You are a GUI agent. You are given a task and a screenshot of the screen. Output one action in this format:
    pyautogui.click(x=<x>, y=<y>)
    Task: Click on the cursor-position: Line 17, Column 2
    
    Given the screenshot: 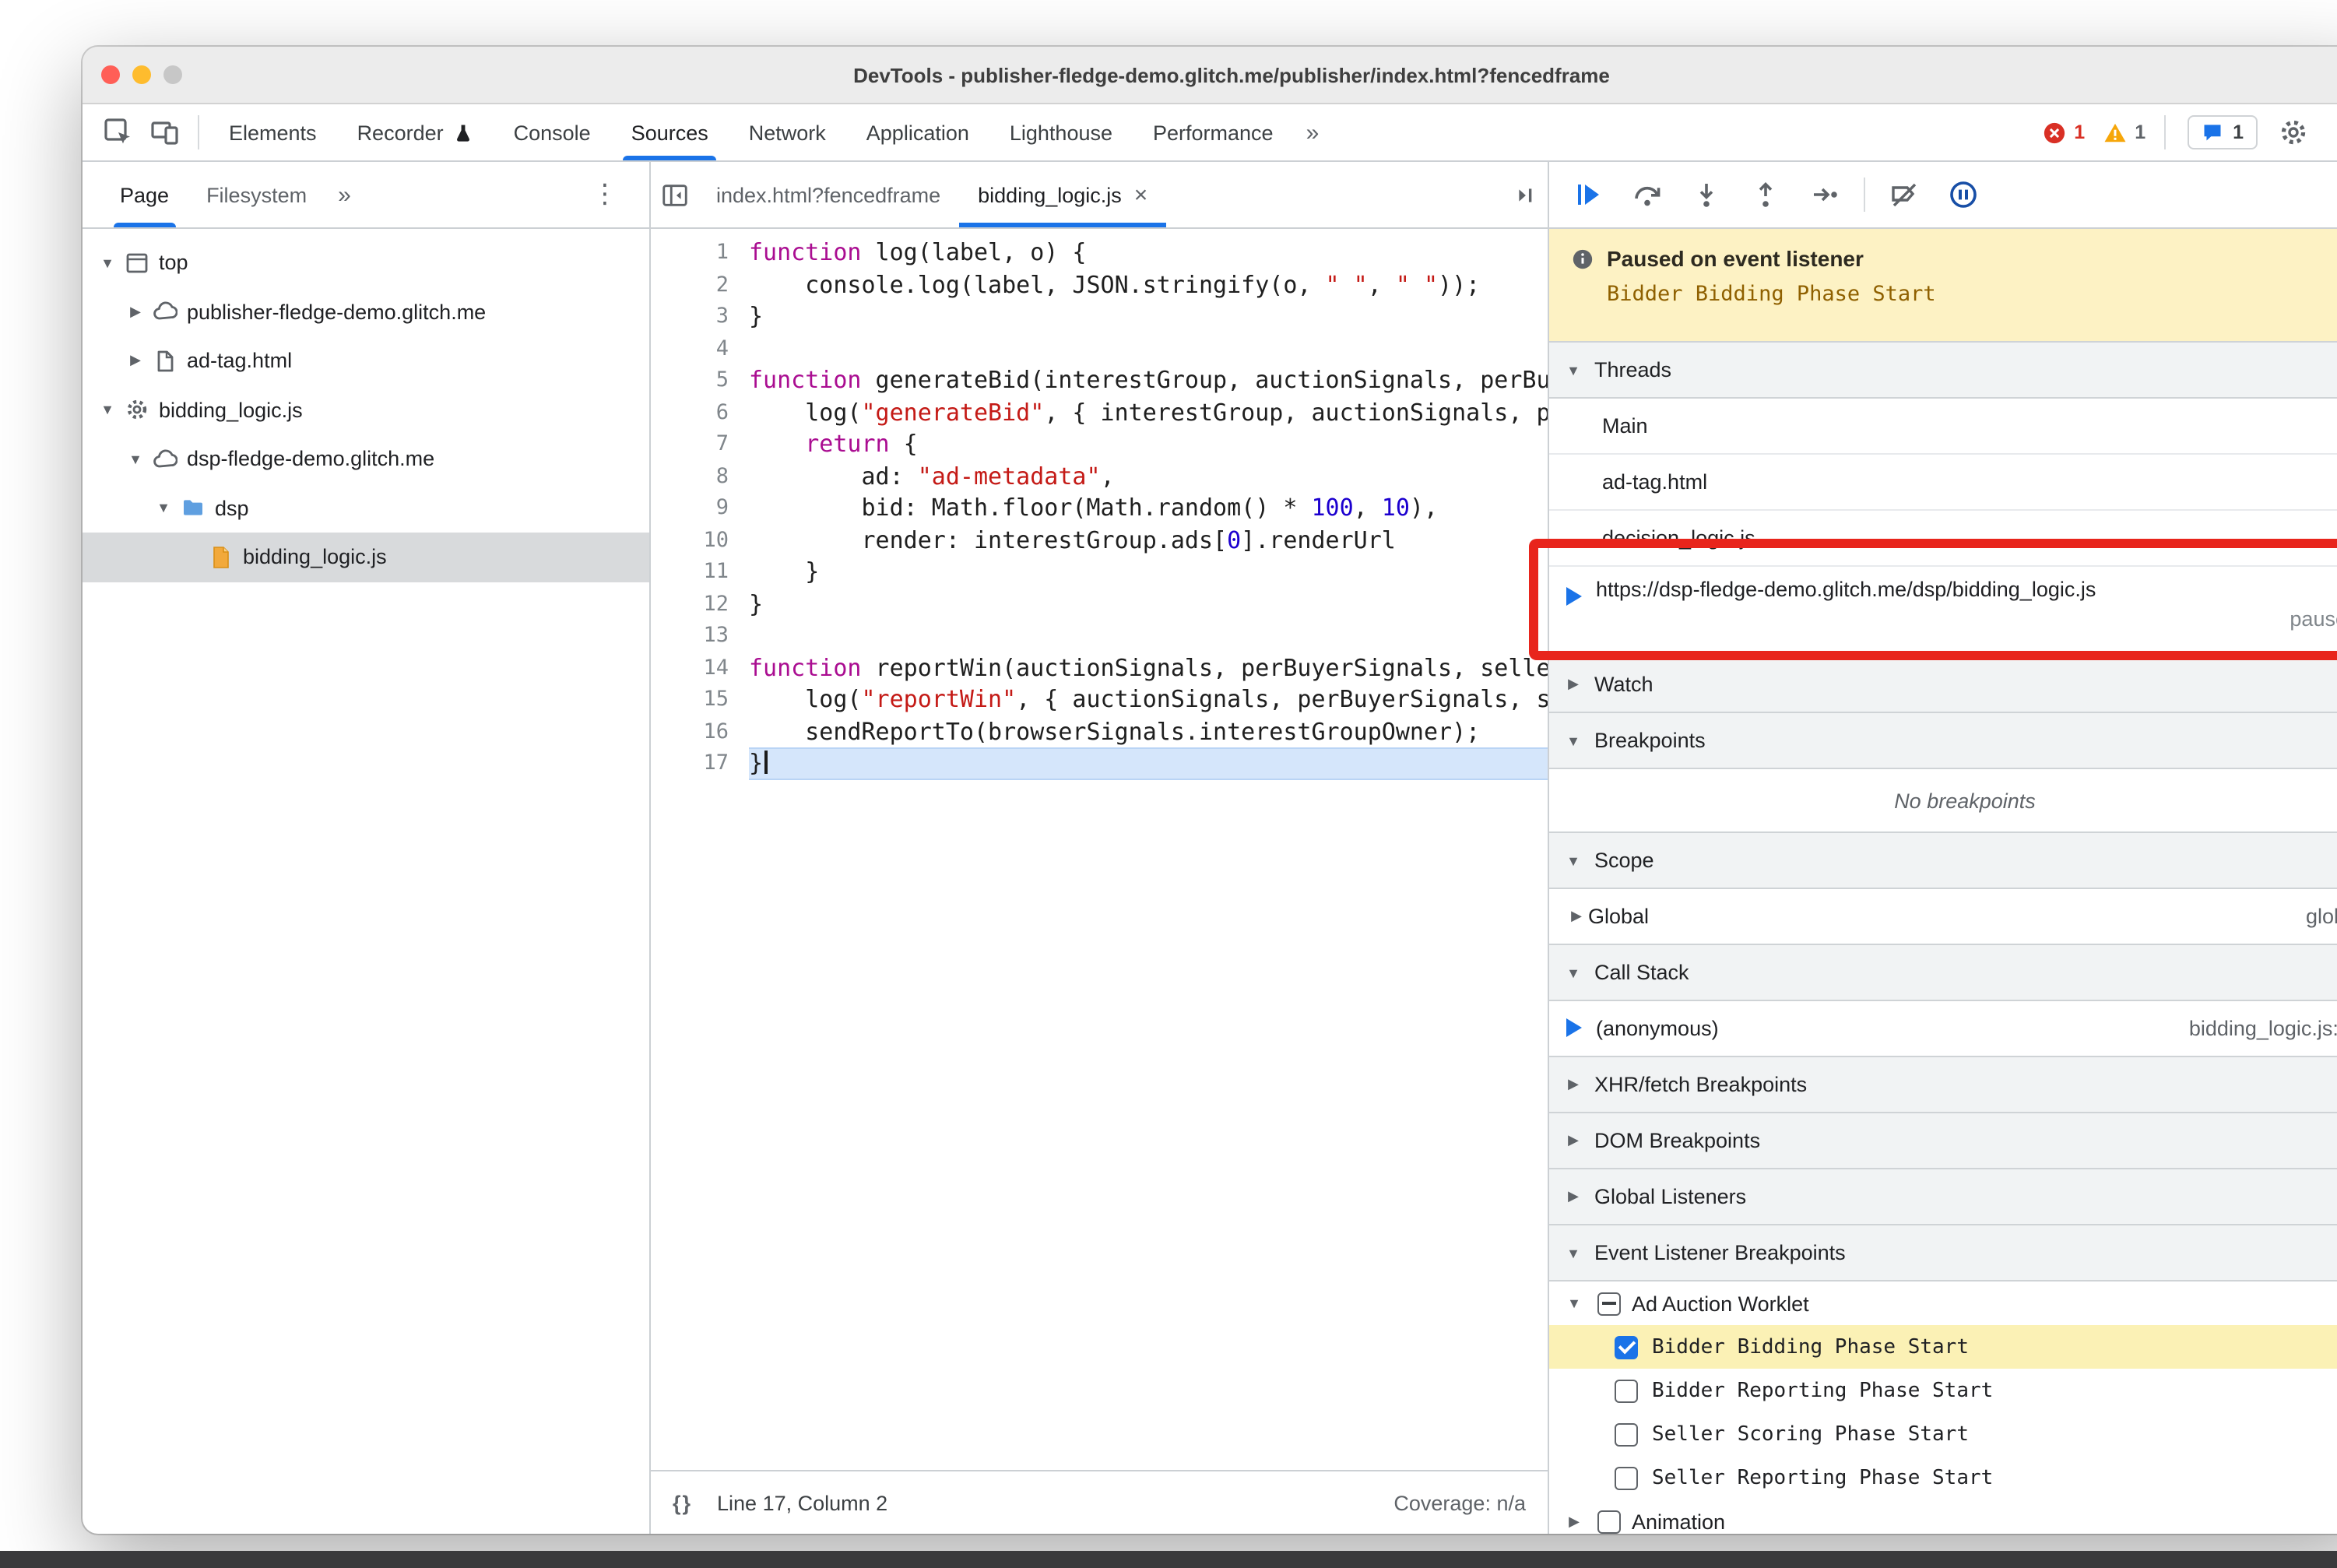 What is the action you would take?
    pyautogui.click(x=803, y=1502)
    